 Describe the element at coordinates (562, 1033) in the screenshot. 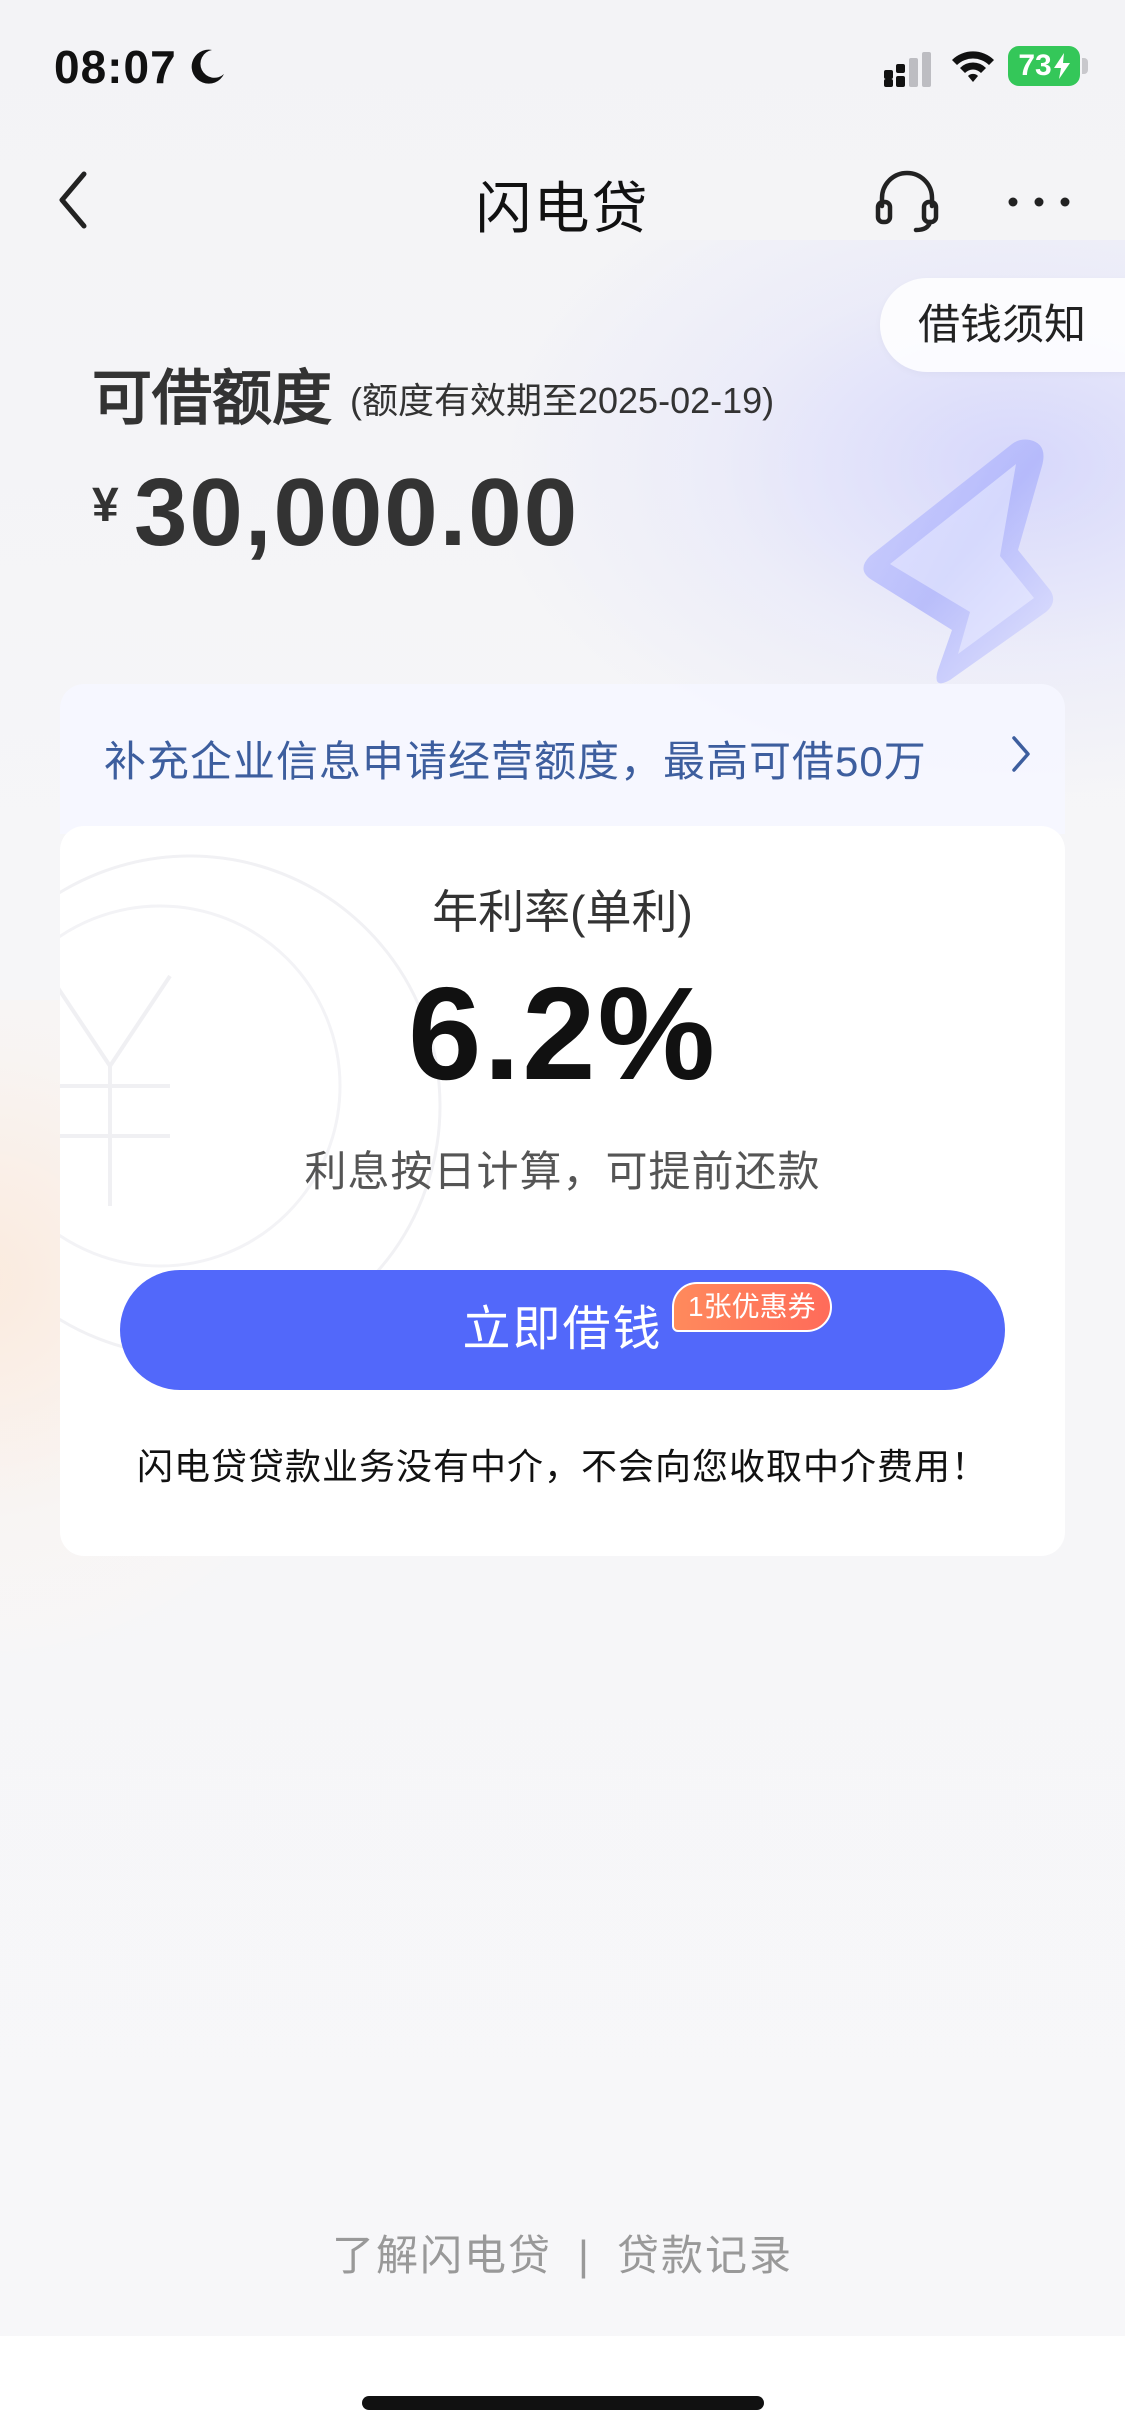

I see `annual-rate-value: 6.2%` at that location.